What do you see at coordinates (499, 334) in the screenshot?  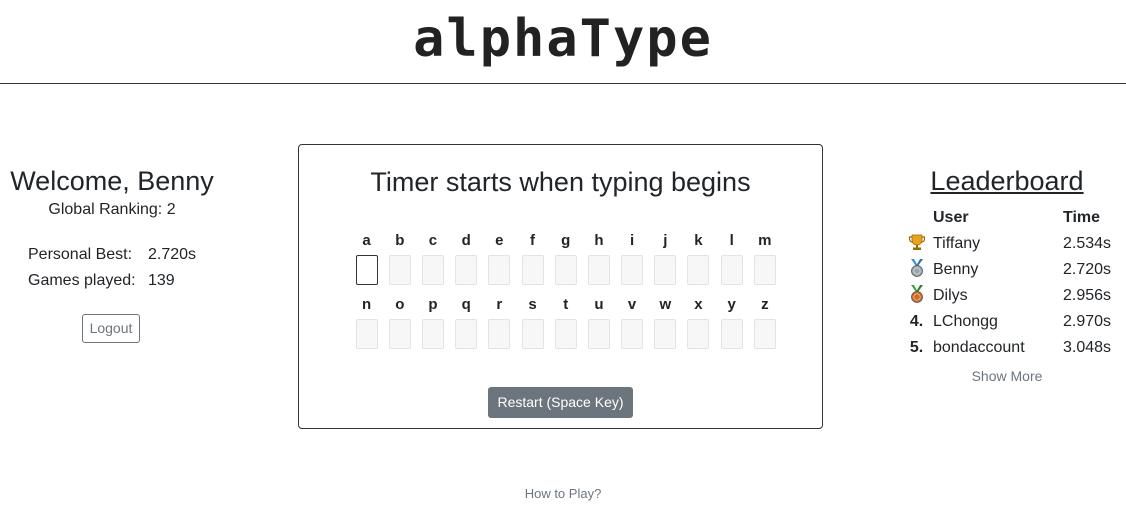 I see `letter-input-r` at bounding box center [499, 334].